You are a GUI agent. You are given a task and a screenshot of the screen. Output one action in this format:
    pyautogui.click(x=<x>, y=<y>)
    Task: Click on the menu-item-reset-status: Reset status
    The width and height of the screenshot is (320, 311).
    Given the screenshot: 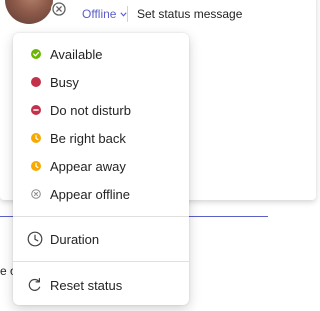 What is the action you would take?
    pyautogui.click(x=101, y=285)
    